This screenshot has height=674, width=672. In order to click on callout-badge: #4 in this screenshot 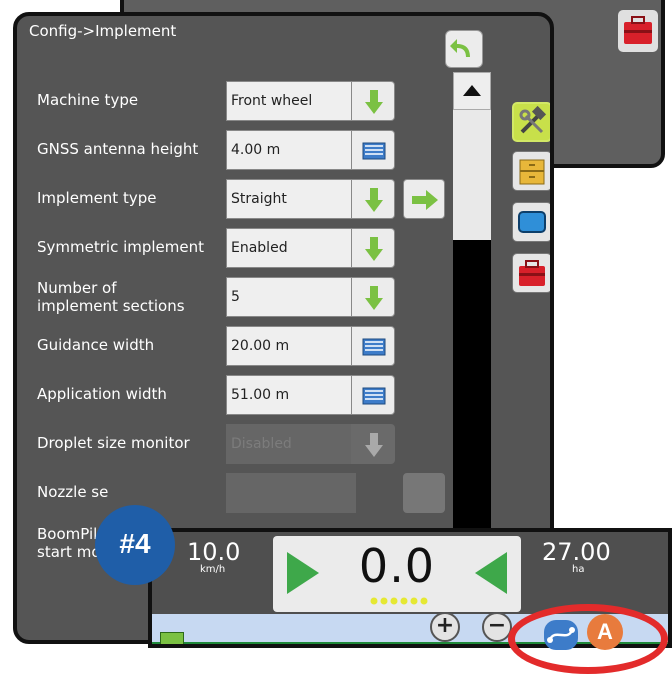, I will do `click(135, 545)`.